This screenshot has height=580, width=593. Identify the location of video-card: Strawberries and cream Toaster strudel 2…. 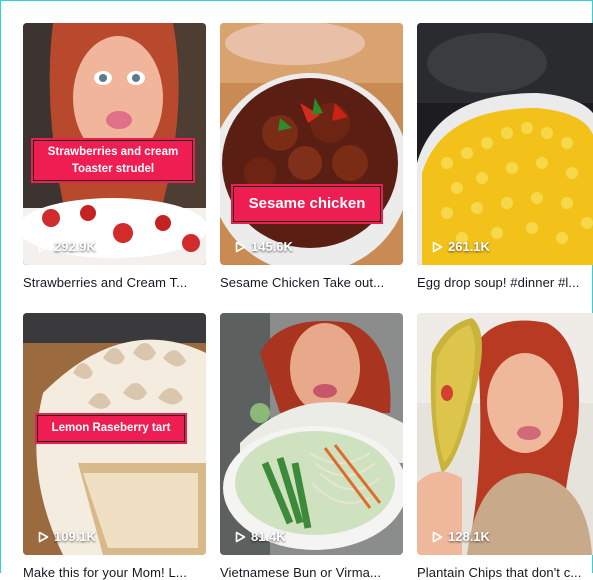
(114, 156).